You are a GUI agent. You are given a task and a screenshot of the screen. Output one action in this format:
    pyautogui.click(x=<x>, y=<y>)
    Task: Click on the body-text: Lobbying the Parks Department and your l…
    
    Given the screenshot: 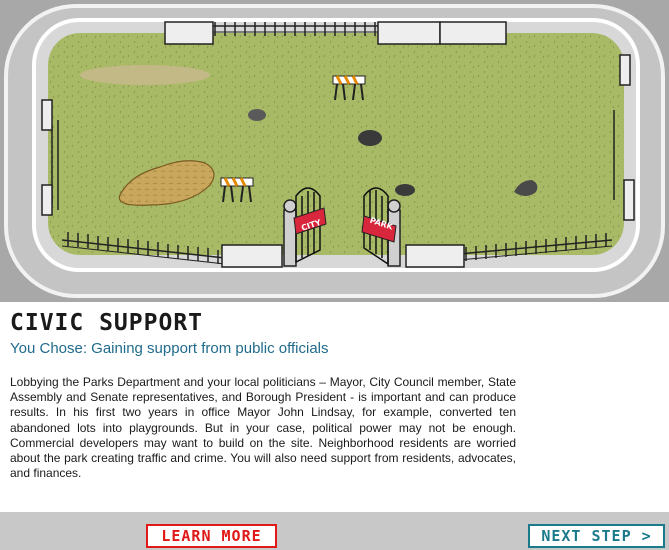 What is the action you would take?
    pyautogui.click(x=263, y=428)
    